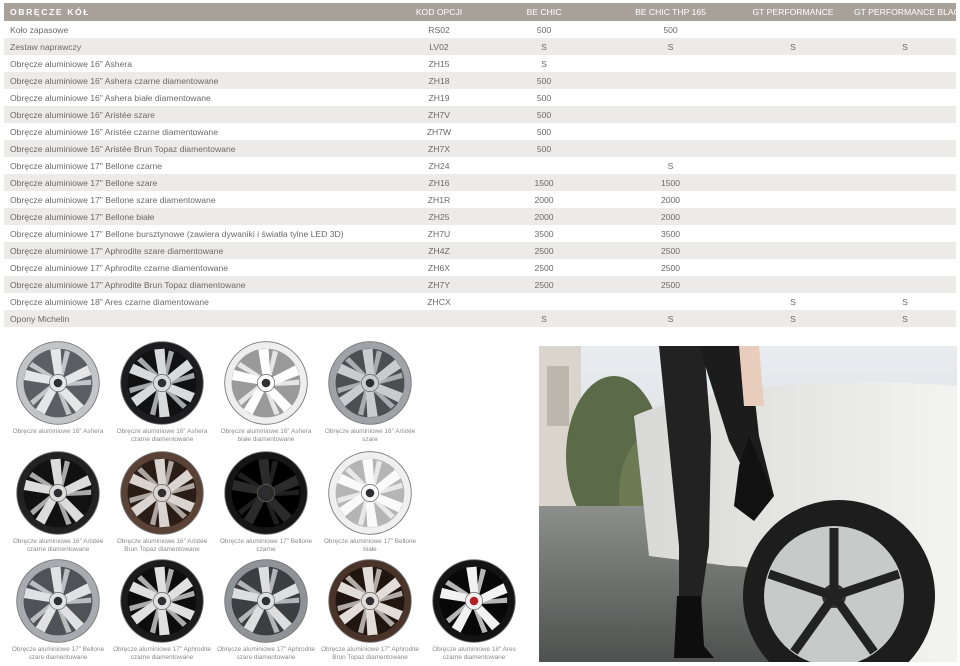  Describe the element at coordinates (201, 114) in the screenshot. I see `cell-name: Obręcze aluminiowe 16" Aristée szare` at that location.